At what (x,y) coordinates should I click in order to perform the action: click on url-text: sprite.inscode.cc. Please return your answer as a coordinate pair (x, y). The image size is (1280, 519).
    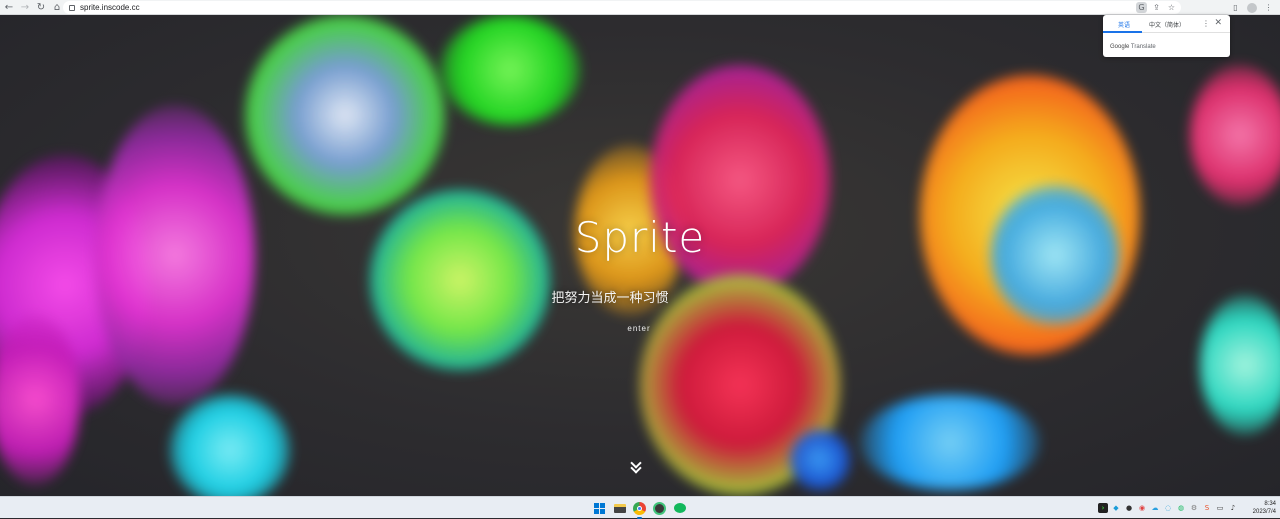
    Looking at the image, I should click on (110, 7).